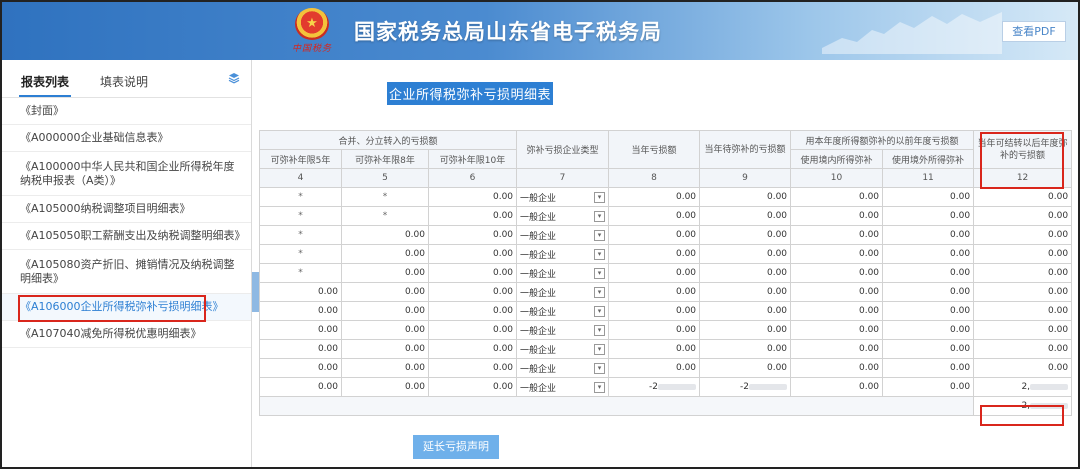 Image resolution: width=1080 pixels, height=469 pixels. Describe the element at coordinates (745, 387) in the screenshot. I see `cell-value: -2` at that location.